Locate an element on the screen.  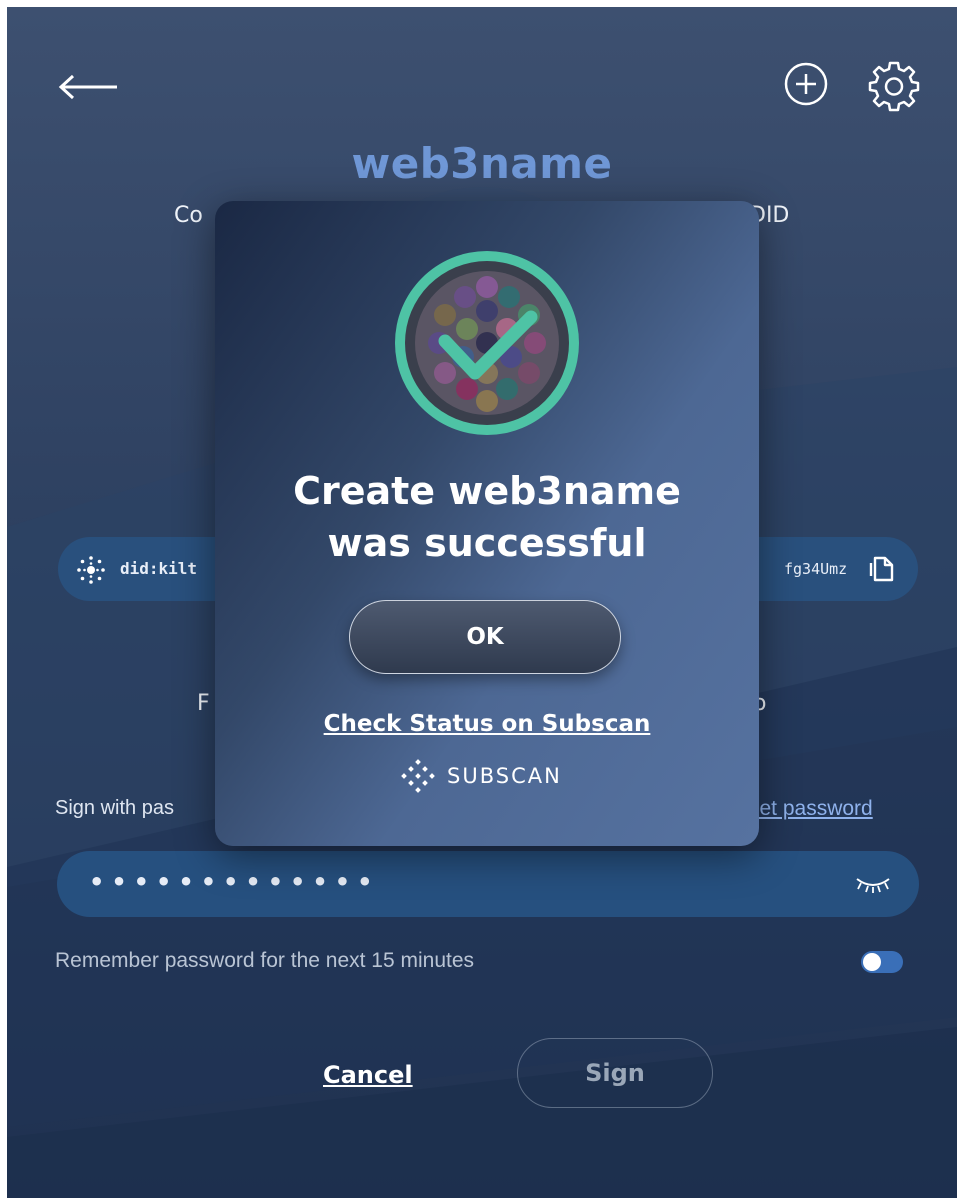
plus-circle-icon is located at coordinates (806, 84).